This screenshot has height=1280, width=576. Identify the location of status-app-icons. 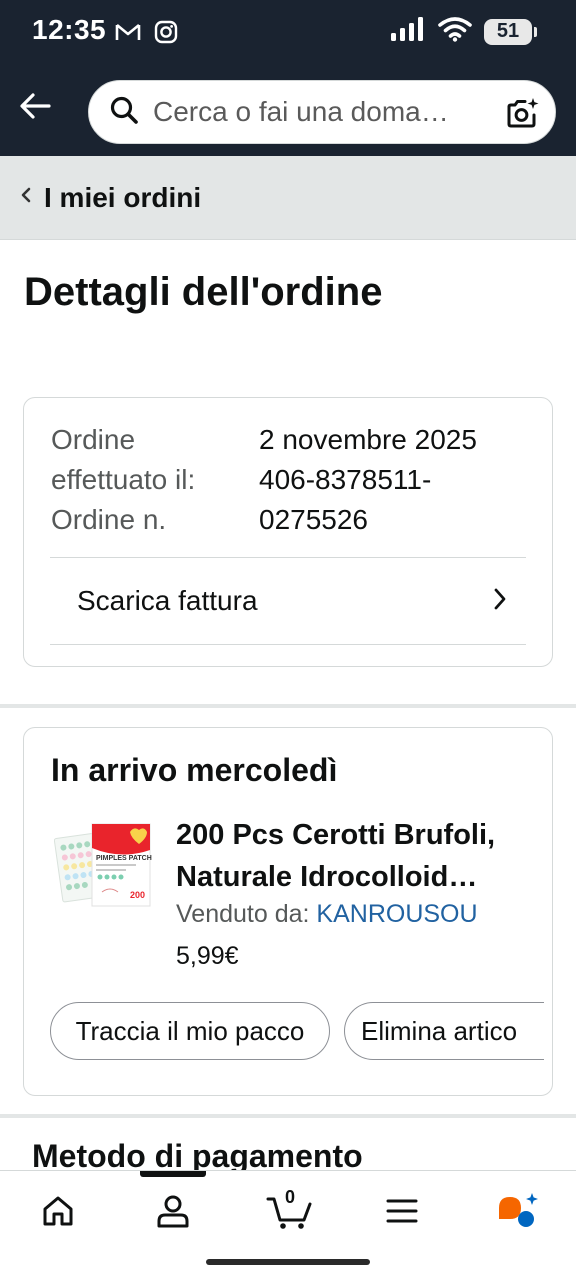
(147, 34).